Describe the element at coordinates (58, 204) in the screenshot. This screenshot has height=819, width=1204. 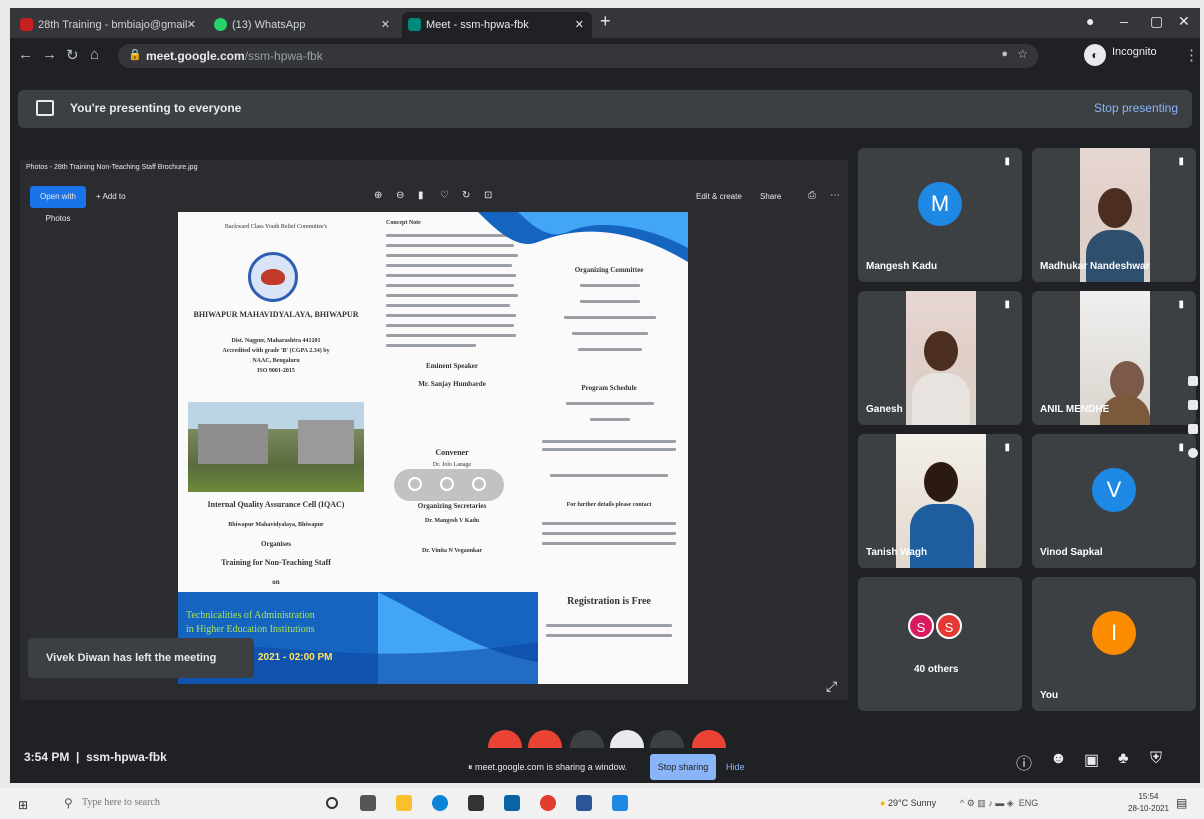
I see `open-with-button: Open with Photos` at that location.